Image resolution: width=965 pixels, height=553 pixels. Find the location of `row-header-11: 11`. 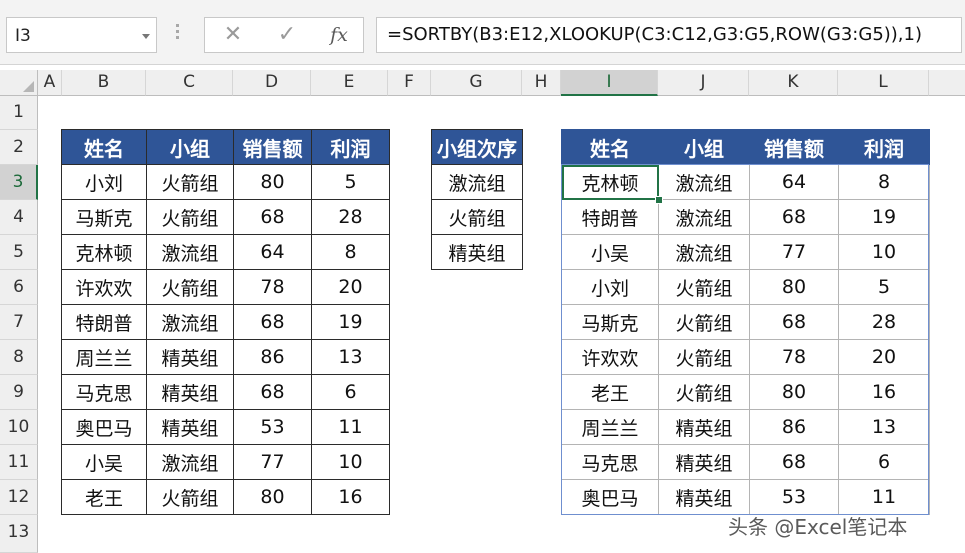

row-header-11: 11 is located at coordinates (19, 462).